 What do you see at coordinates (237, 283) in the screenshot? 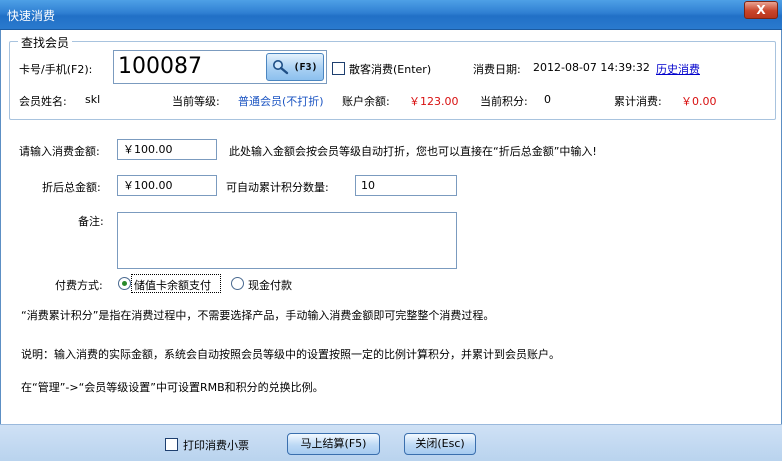
I see `pay-cash-radio` at bounding box center [237, 283].